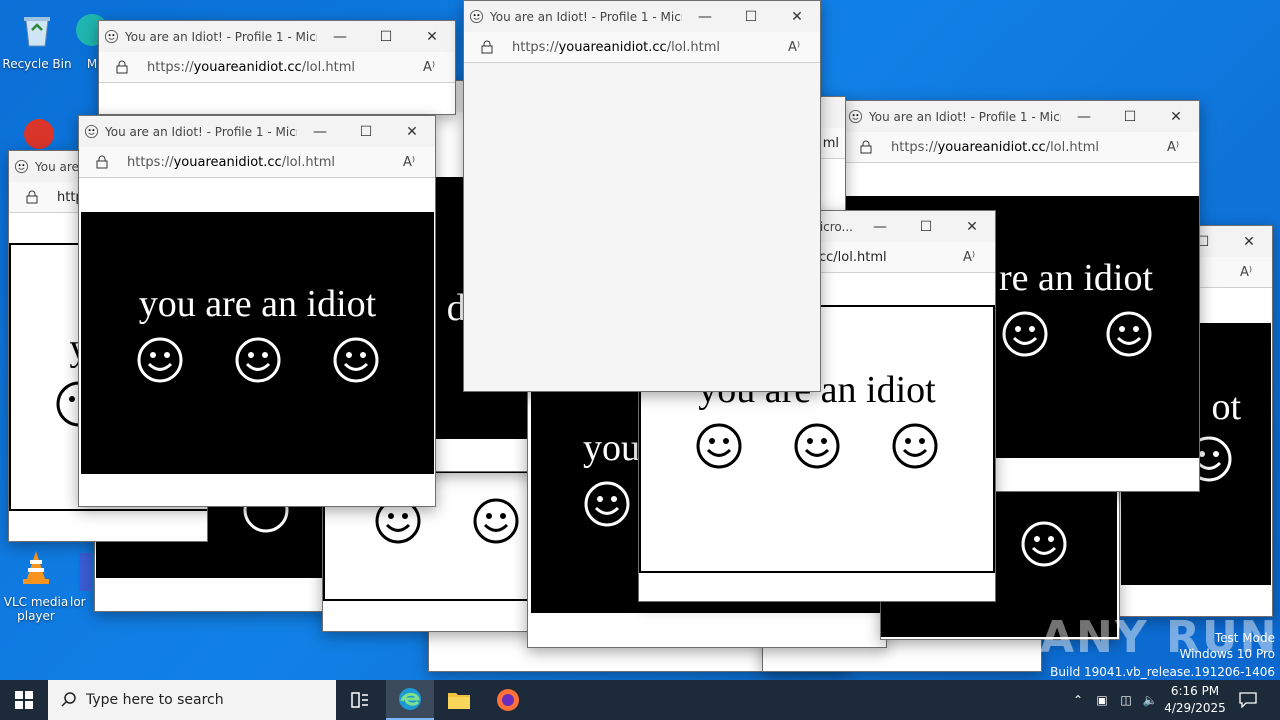  What do you see at coordinates (642, 227) in the screenshot?
I see `page-content-blank` at bounding box center [642, 227].